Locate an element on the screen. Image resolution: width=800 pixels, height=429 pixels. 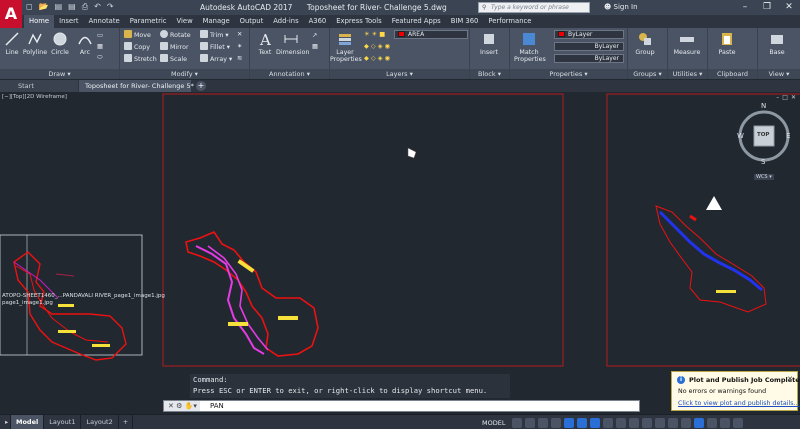
tab-home: Home is located at coordinates (39, 21).